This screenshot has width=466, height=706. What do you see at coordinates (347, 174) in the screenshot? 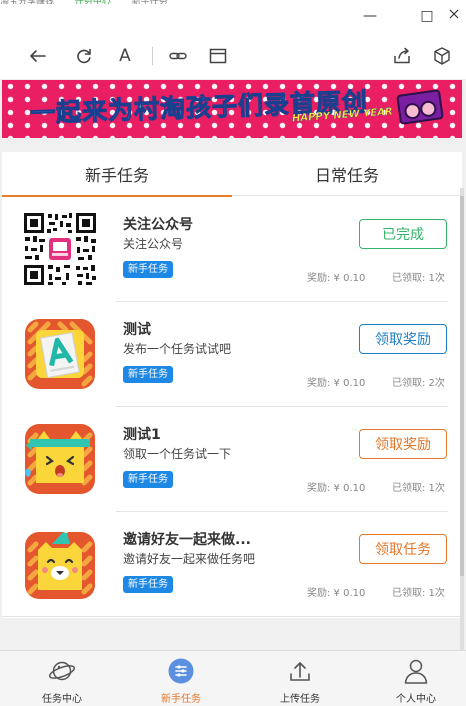
I see `tab-daily-tasks: 日常任务` at bounding box center [347, 174].